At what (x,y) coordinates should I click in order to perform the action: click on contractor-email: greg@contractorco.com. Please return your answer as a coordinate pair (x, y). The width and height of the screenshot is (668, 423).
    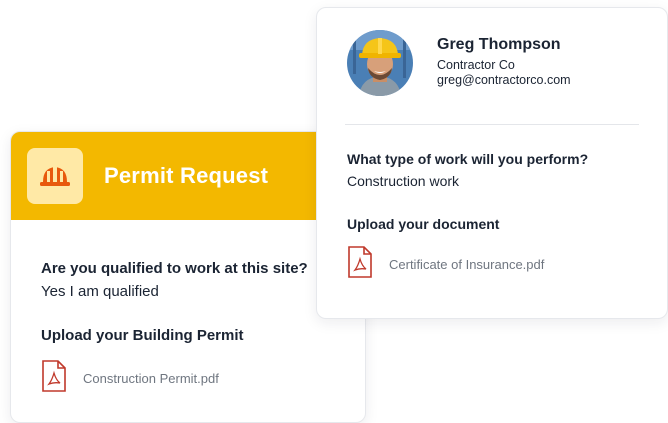
    Looking at the image, I should click on (504, 80).